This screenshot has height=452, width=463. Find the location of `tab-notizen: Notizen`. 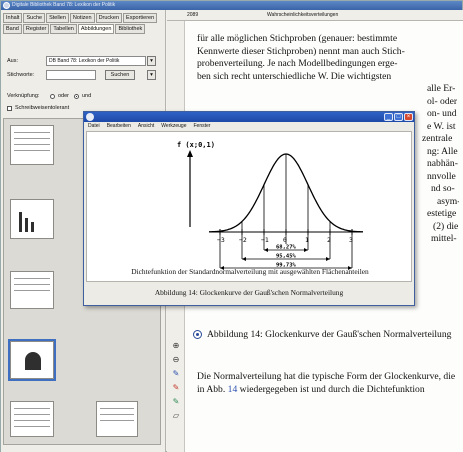

tab-notizen: Notizen is located at coordinates (82, 18).